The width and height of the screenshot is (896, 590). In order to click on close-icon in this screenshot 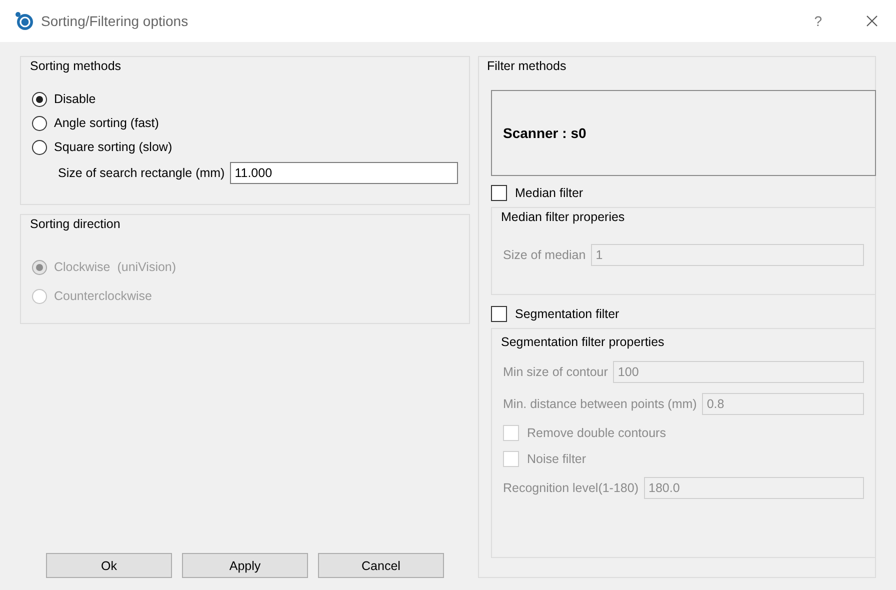, I will do `click(872, 21)`.